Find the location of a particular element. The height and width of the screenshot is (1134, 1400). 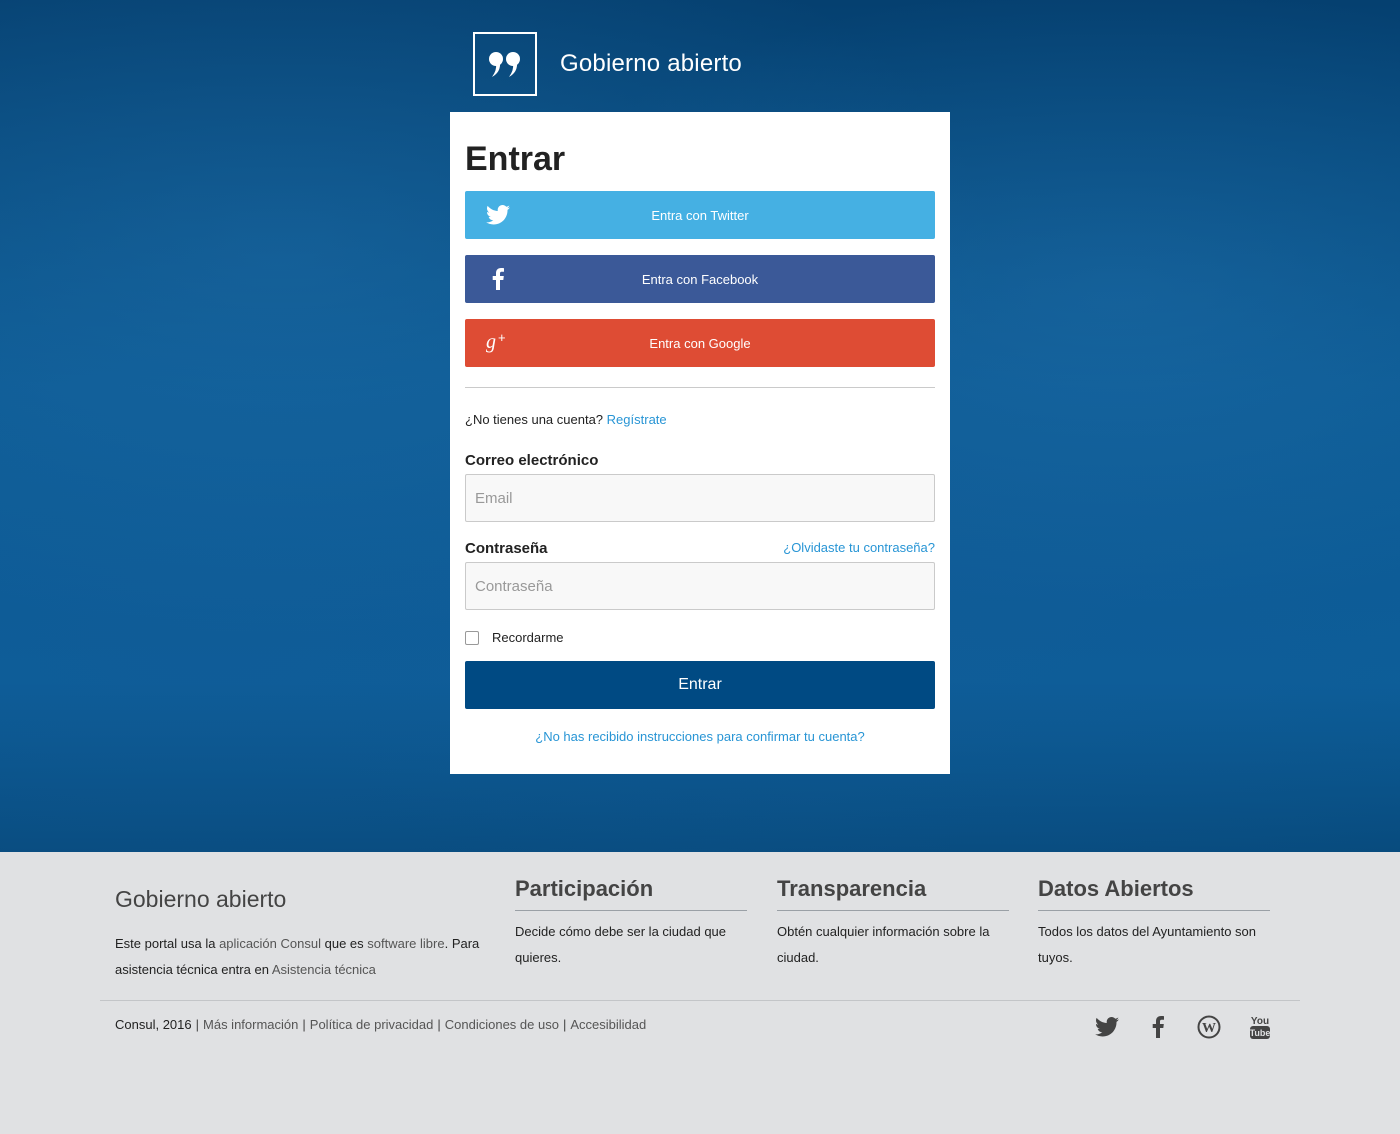

remember-me: Recordarme is located at coordinates (514, 637).